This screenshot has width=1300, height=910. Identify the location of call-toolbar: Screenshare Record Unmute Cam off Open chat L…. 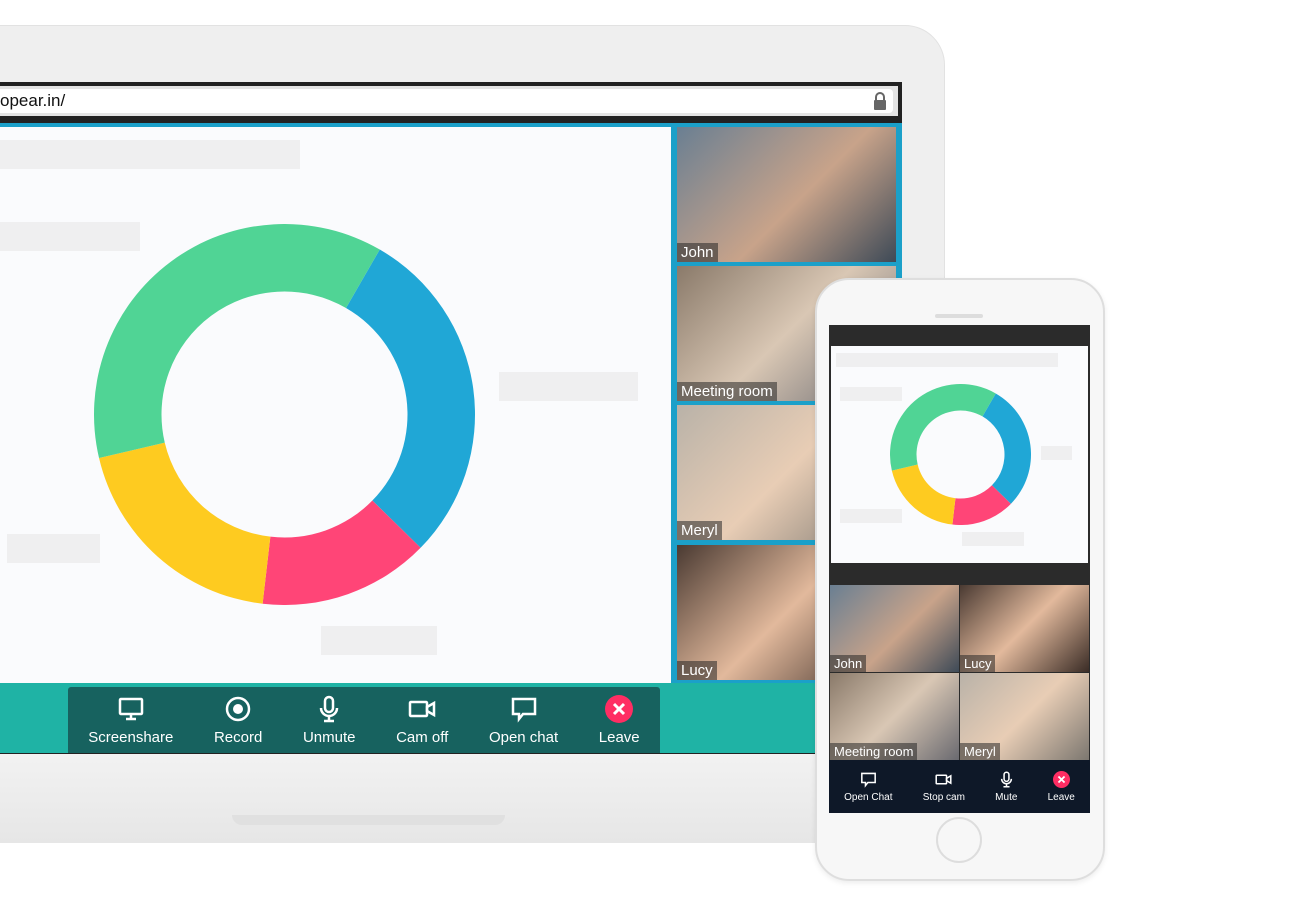
(364, 720).